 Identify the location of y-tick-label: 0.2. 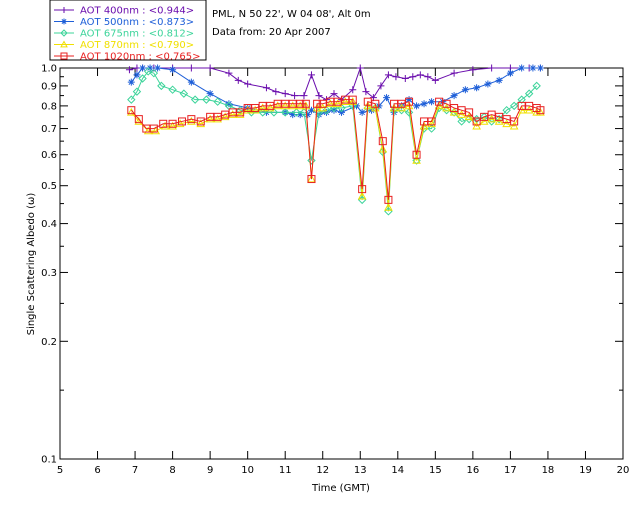
(49, 342).